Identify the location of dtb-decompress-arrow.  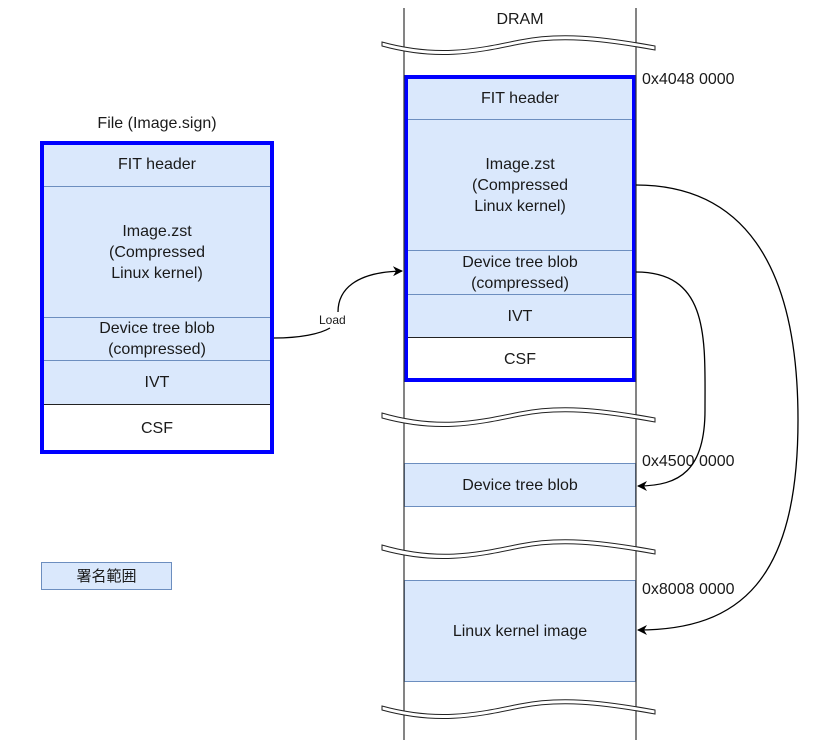
(670, 381).